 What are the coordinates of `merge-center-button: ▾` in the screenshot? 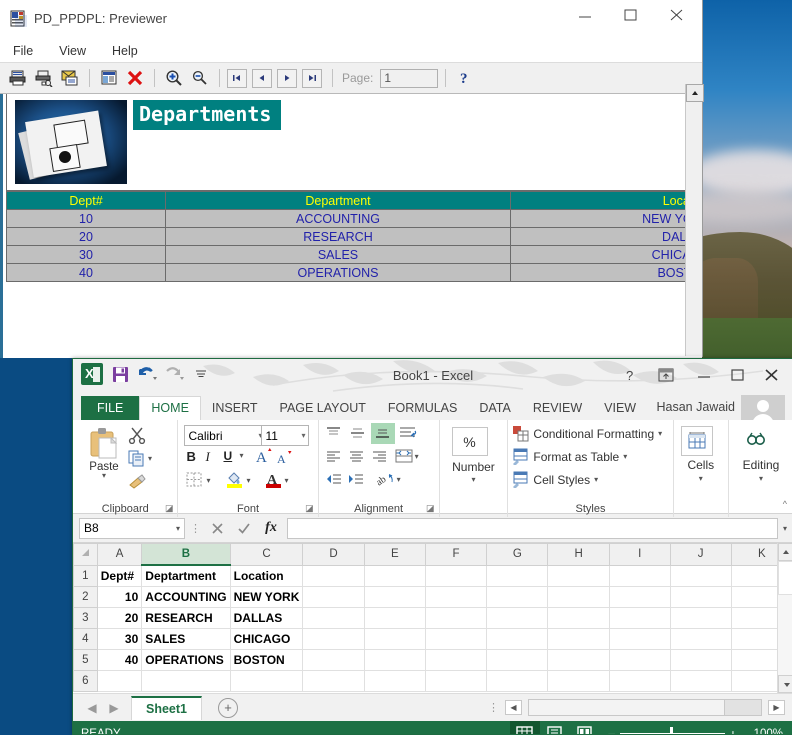 It's located at (407, 456).